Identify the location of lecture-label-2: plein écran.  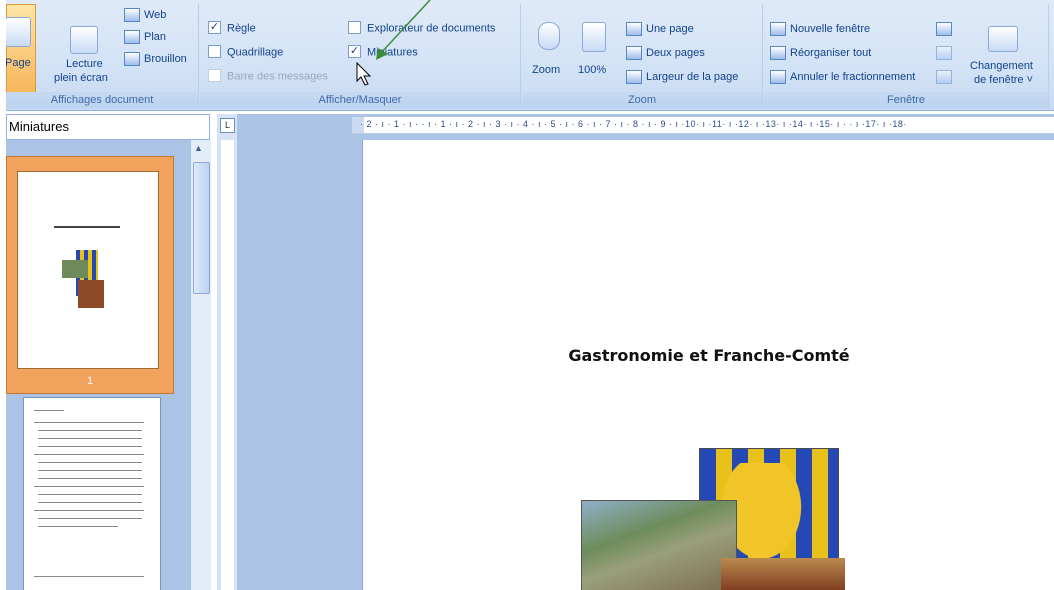
(81, 78).